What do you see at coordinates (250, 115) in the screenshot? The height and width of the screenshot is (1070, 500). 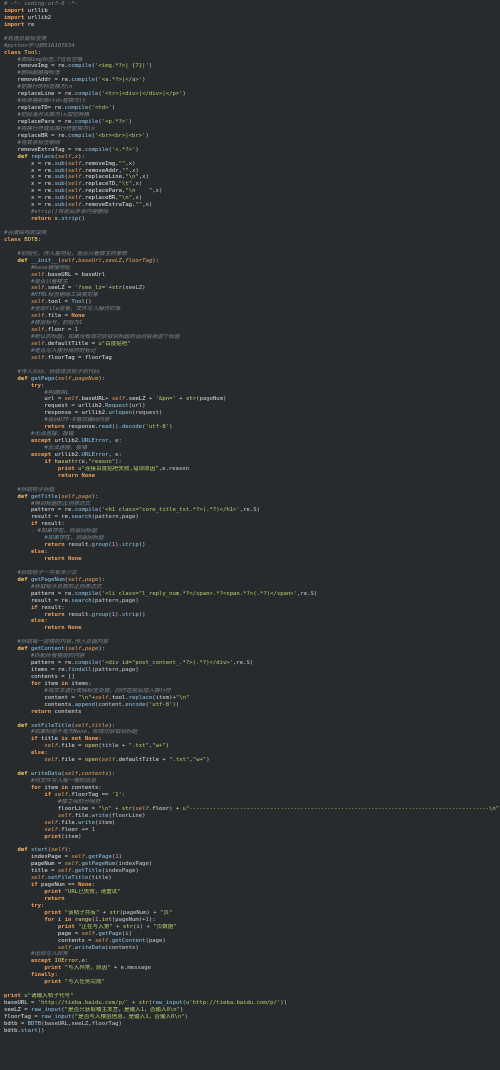 I see `code-line: #把段落开头换为\n加空两格` at bounding box center [250, 115].